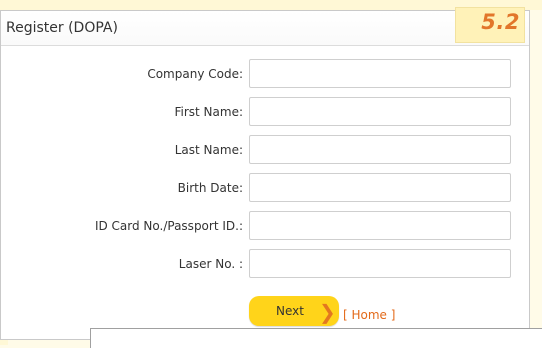 The width and height of the screenshot is (542, 348). What do you see at coordinates (380, 263) in the screenshot?
I see `laser-no-input` at bounding box center [380, 263].